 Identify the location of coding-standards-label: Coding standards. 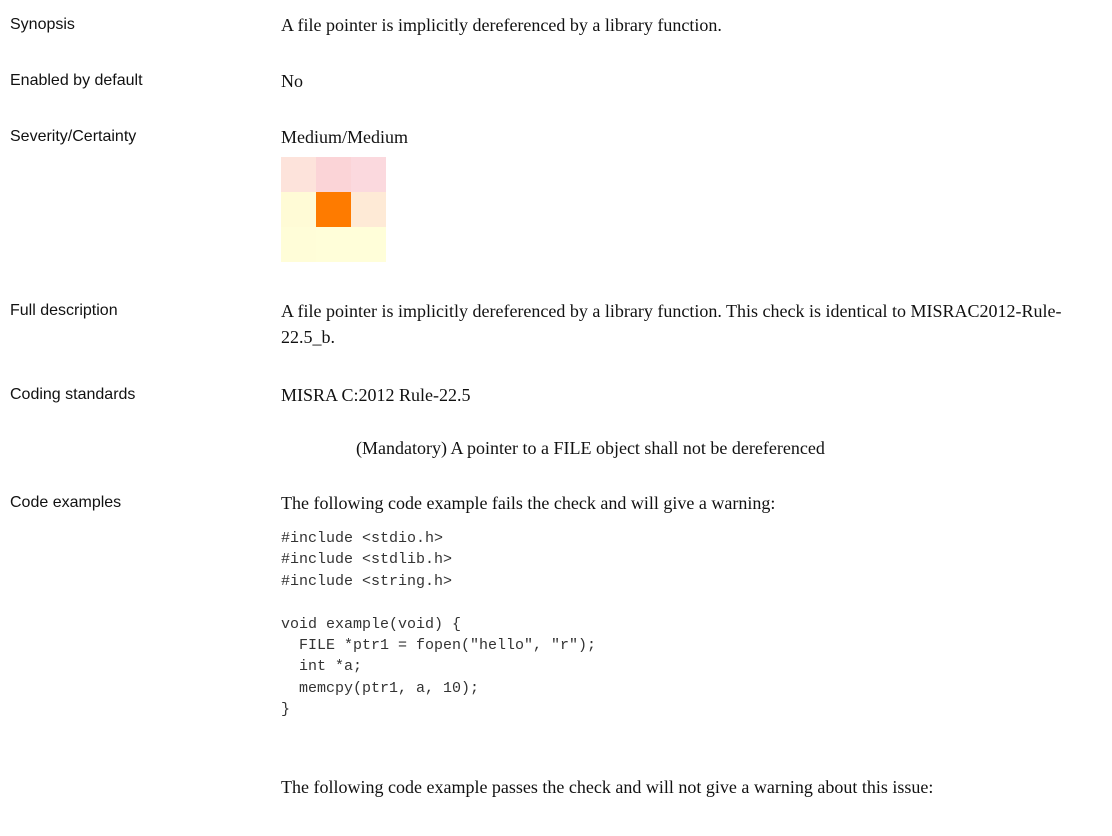
(73, 394).